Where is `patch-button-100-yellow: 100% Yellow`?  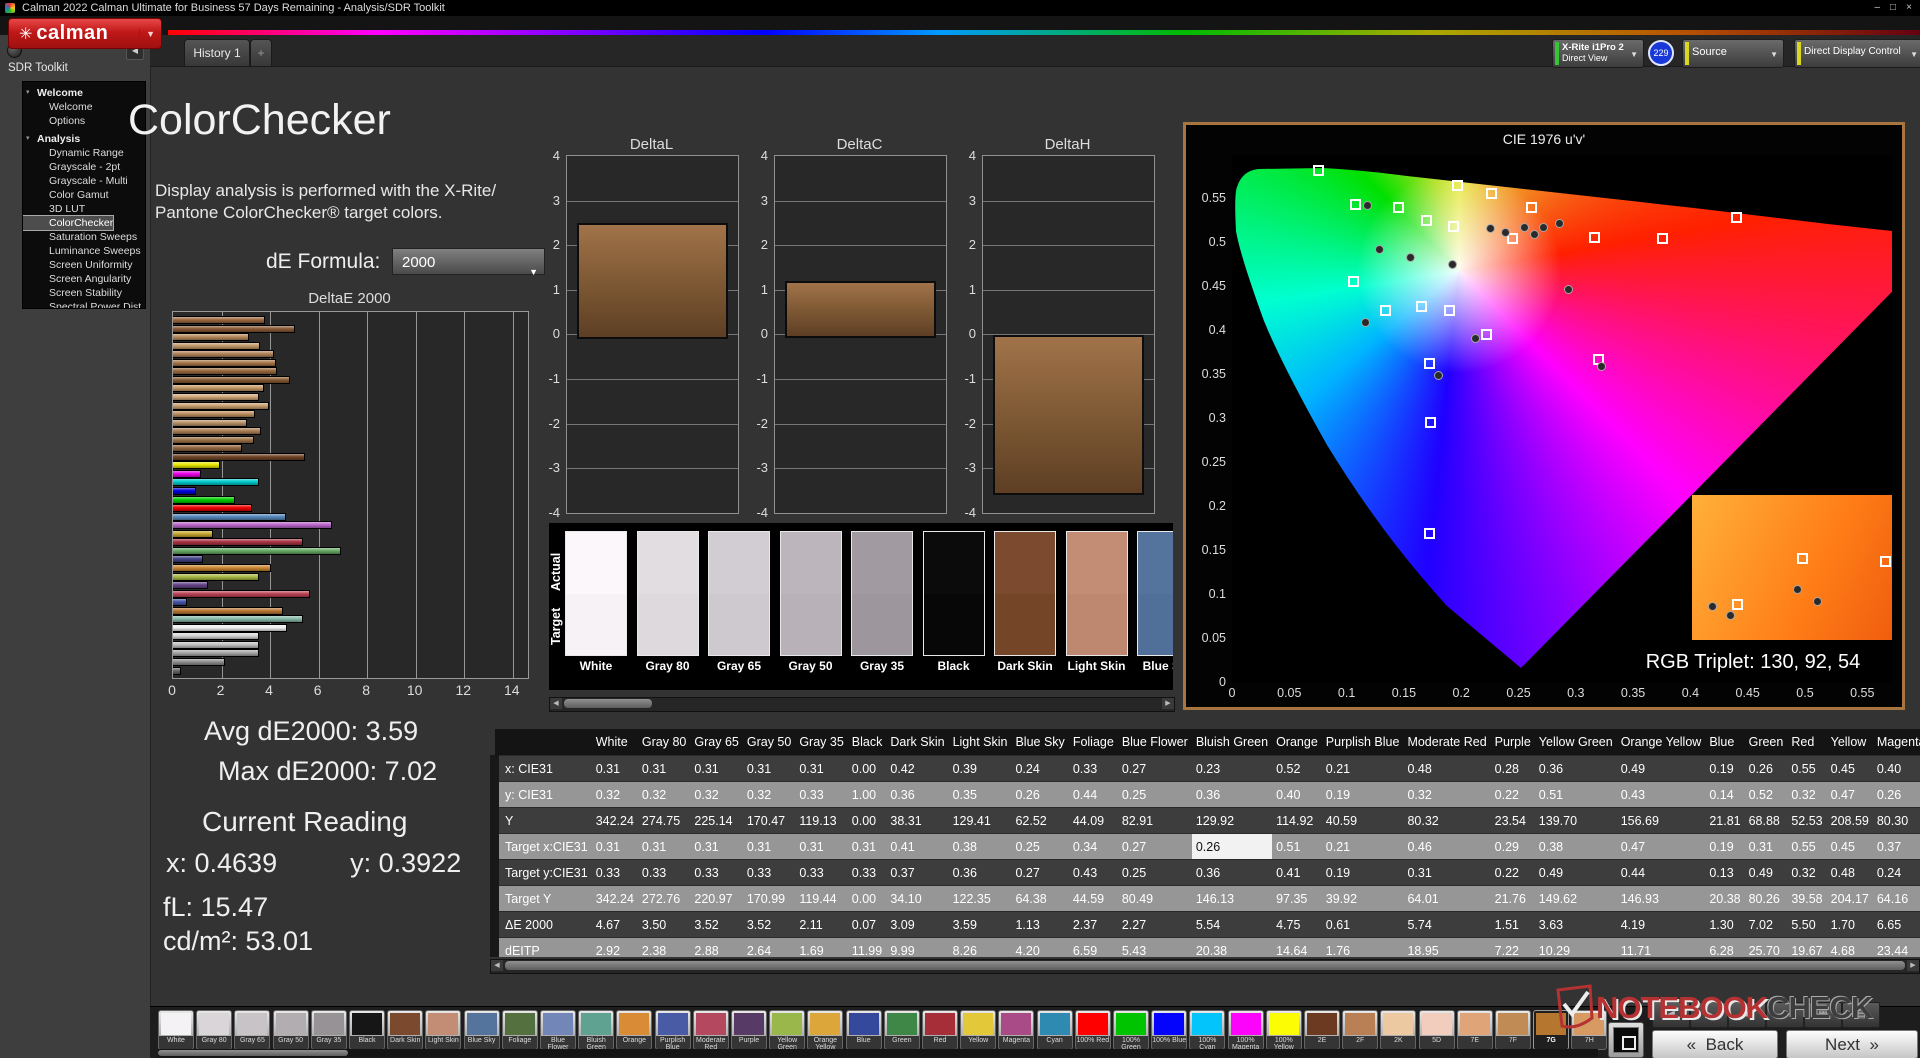
patch-button-100-yellow: 100% Yellow is located at coordinates (1283, 1030).